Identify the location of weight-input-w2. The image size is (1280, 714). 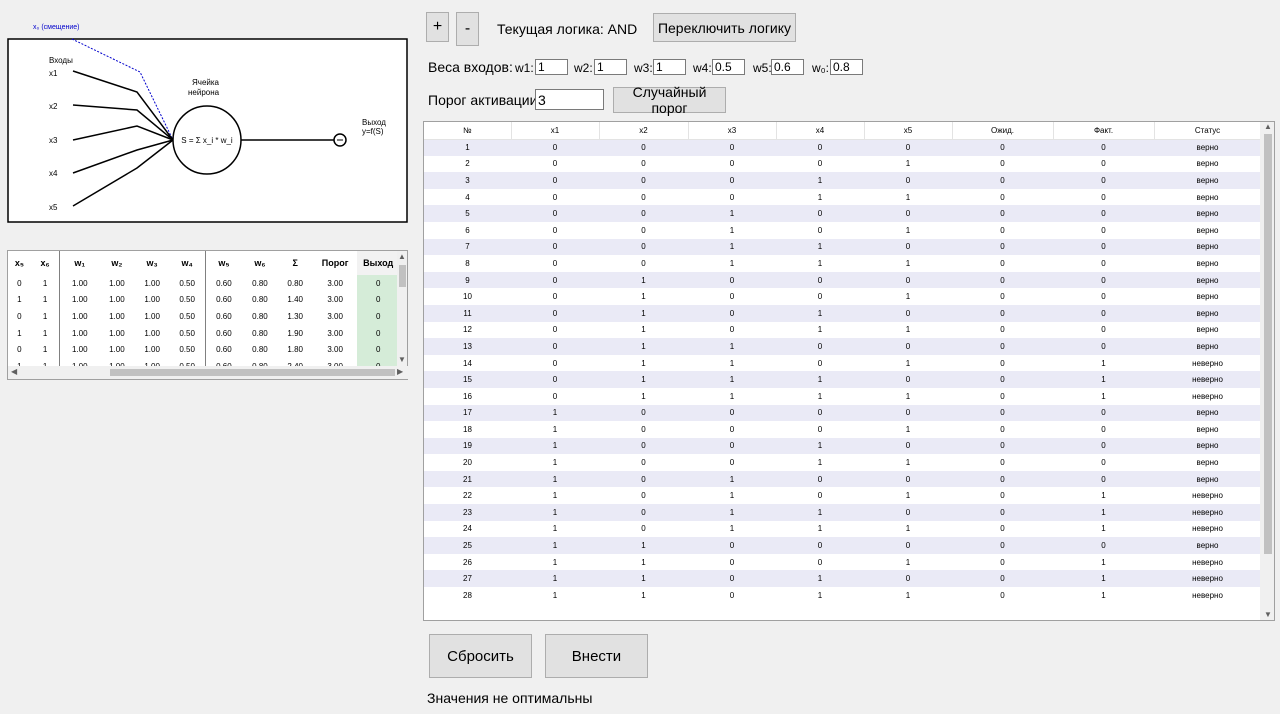
(610, 67).